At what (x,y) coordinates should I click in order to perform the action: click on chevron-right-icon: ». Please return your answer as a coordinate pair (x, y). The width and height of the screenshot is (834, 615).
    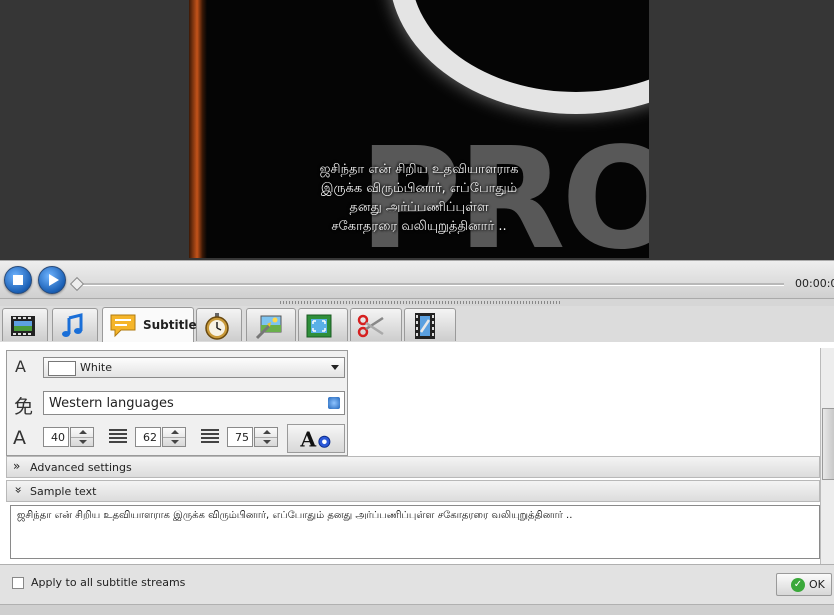
    Looking at the image, I should click on (17, 466).